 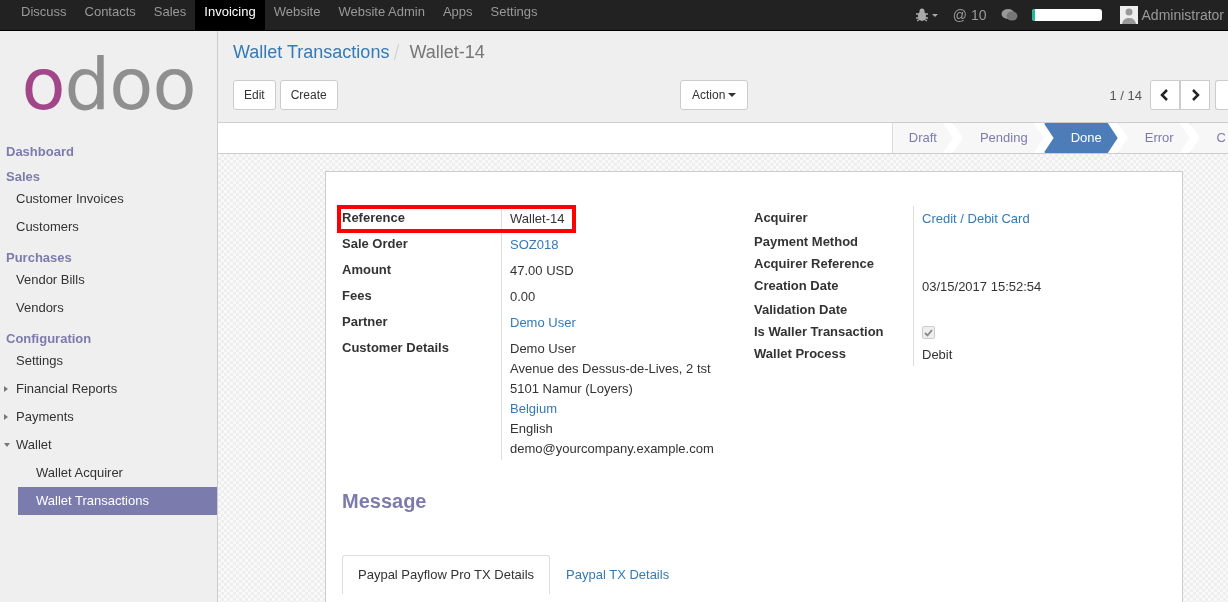 I want to click on previous-button, so click(x=1165, y=95).